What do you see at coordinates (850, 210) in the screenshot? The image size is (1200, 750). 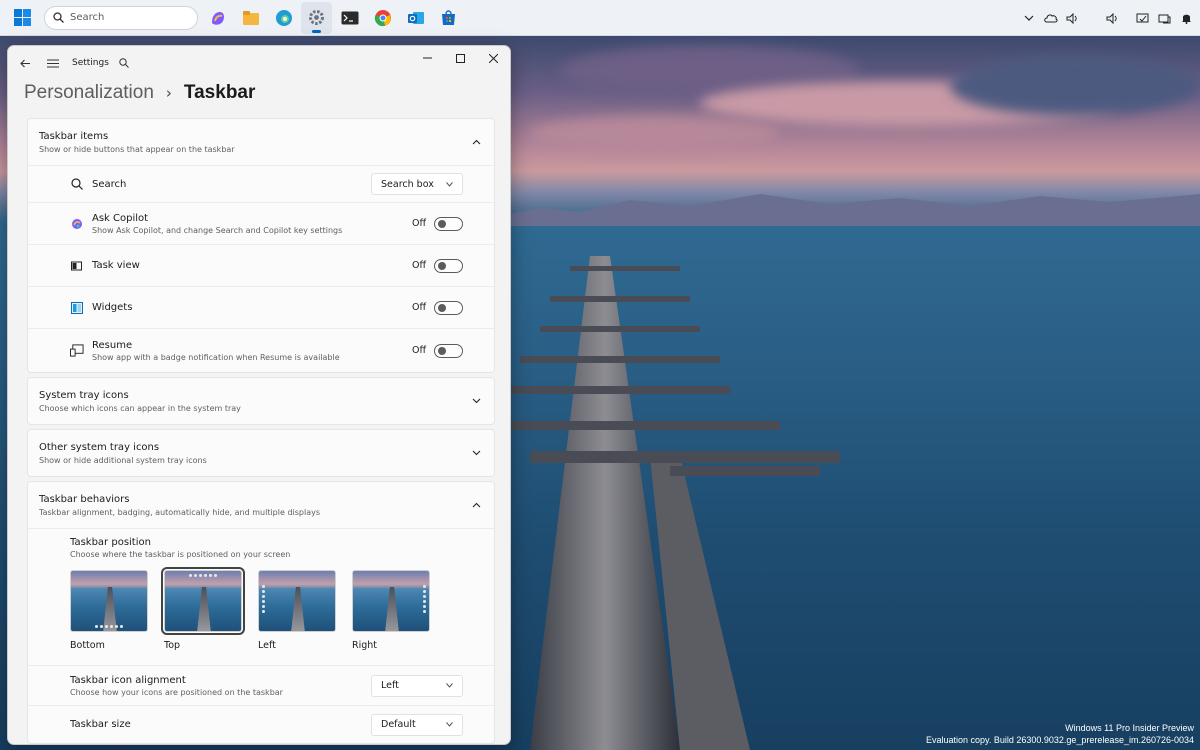 I see `mountains` at bounding box center [850, 210].